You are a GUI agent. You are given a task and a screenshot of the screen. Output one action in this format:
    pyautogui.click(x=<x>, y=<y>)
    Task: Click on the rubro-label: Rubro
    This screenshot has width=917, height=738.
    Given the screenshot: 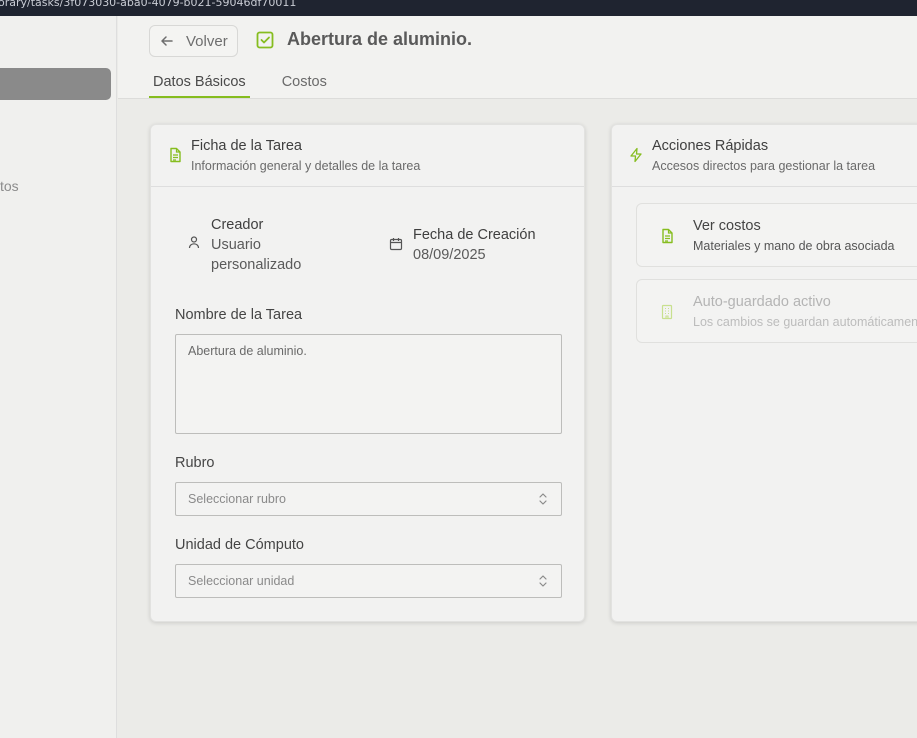 What is the action you would take?
    pyautogui.click(x=195, y=463)
    